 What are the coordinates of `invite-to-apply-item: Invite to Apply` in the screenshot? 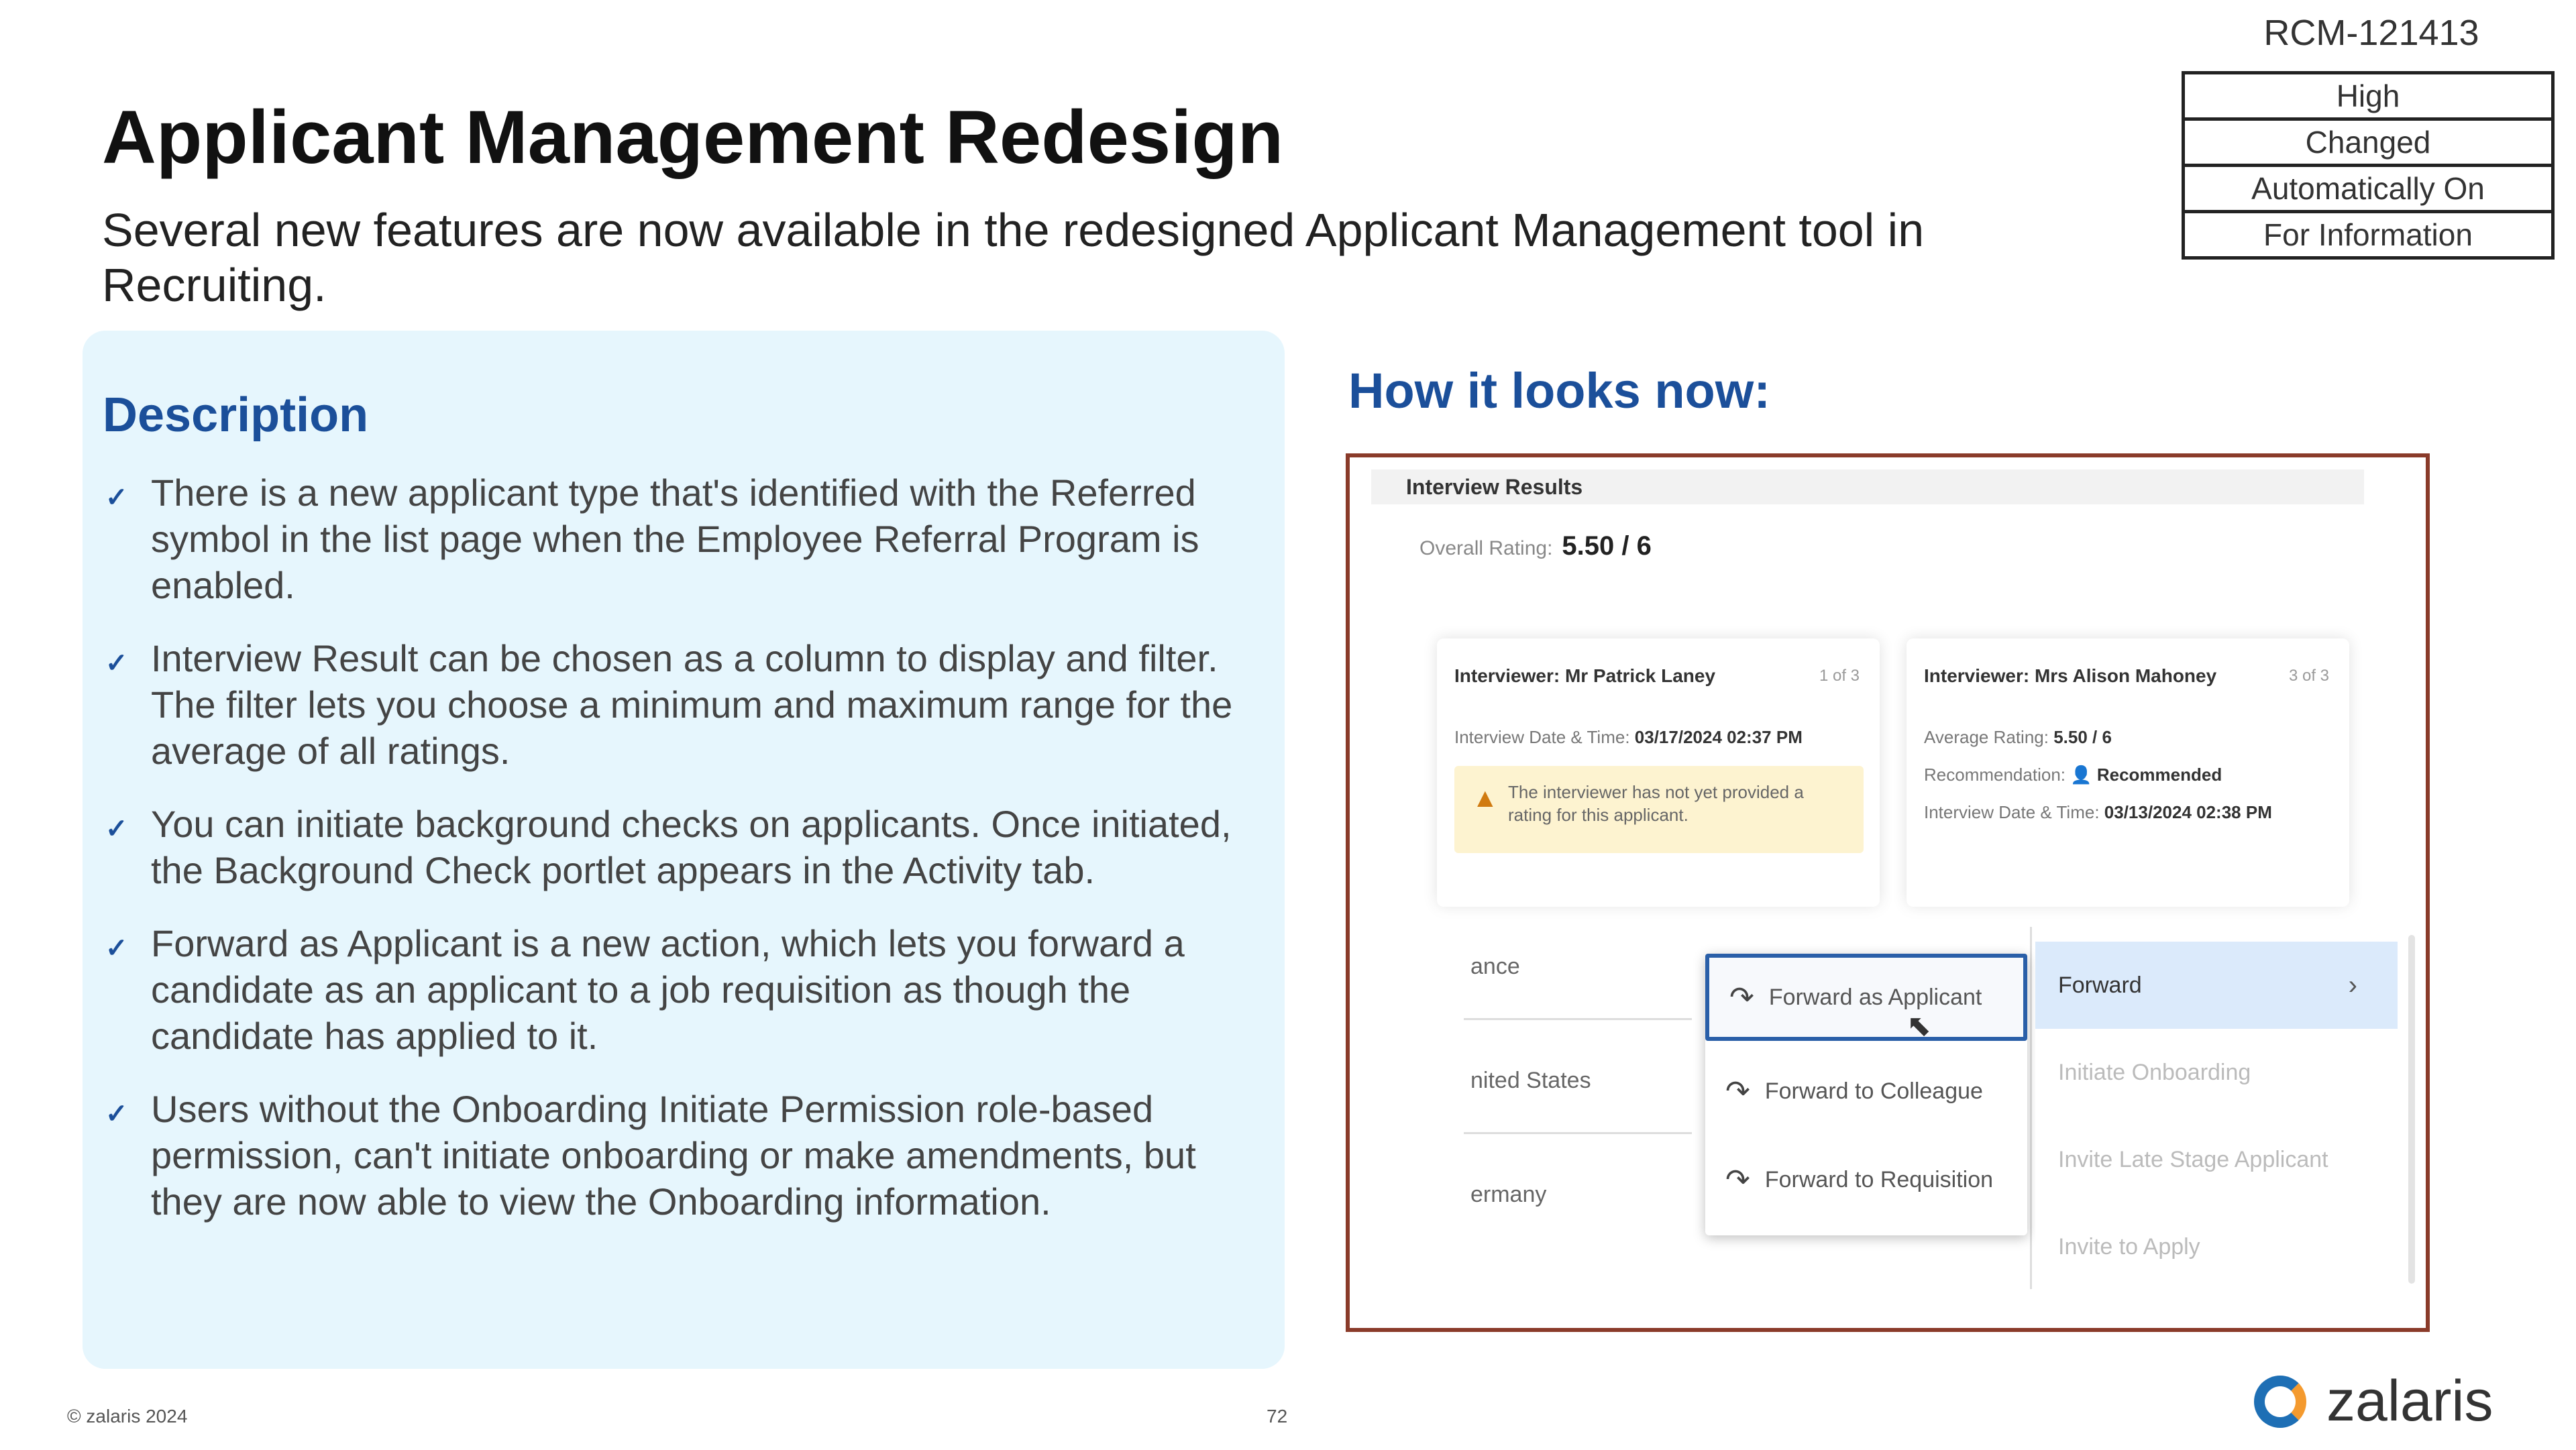 It's located at (2216, 1246).